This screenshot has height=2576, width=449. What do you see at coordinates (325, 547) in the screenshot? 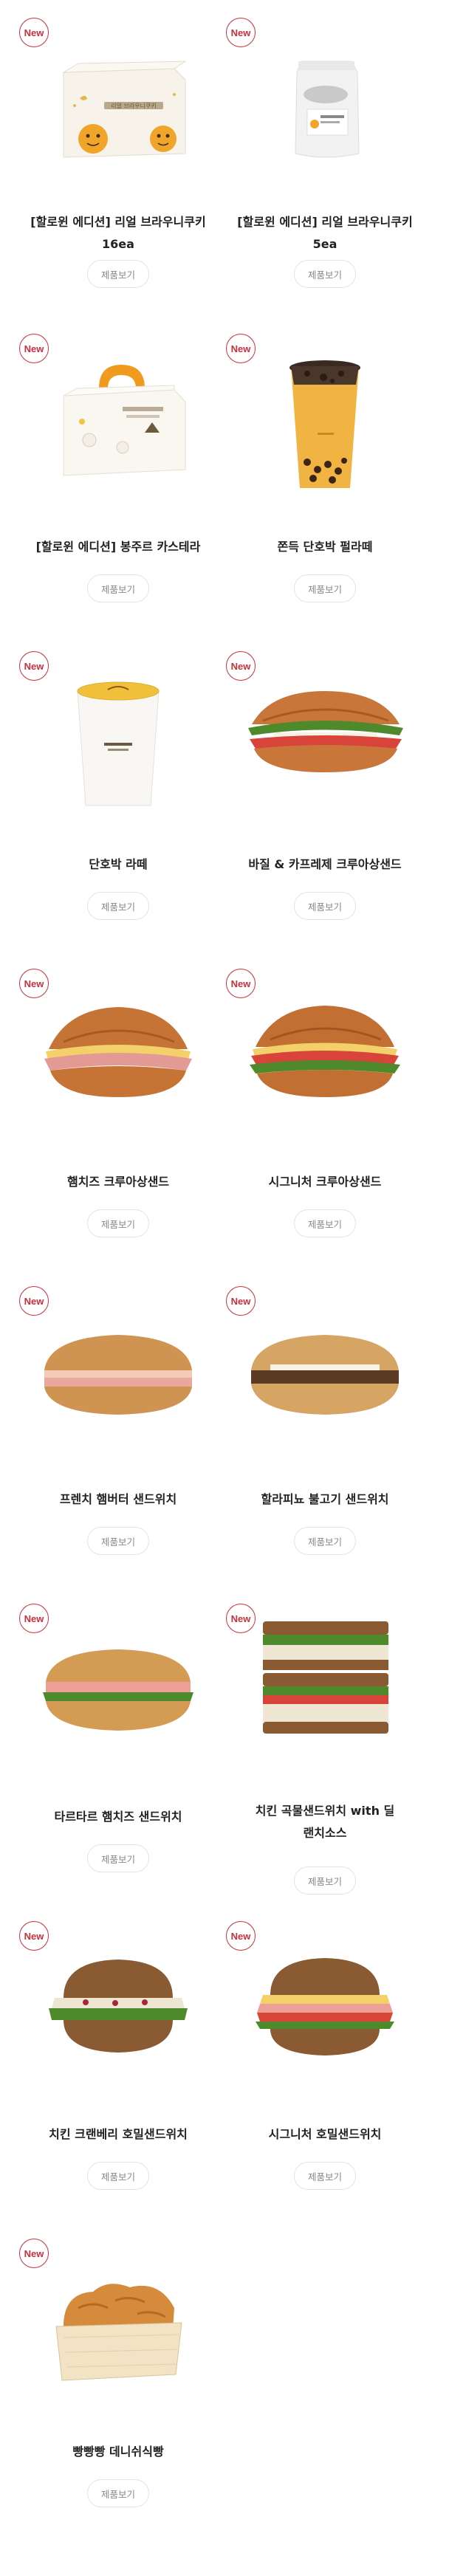
I see `product-name: 쫀득 단호박 펄라떼` at bounding box center [325, 547].